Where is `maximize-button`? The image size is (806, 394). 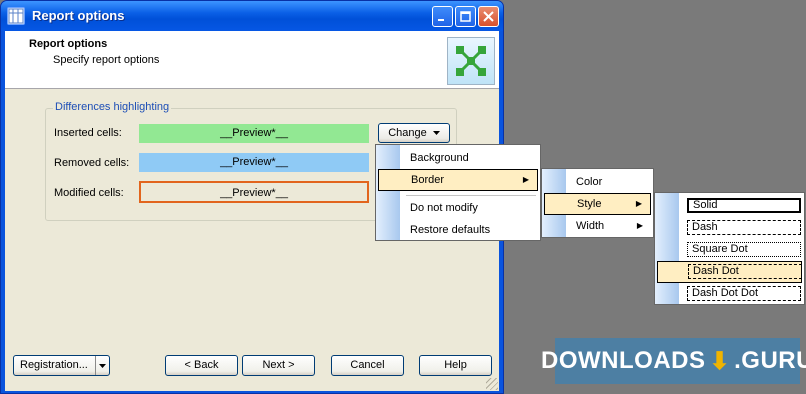 maximize-button is located at coordinates (465, 16).